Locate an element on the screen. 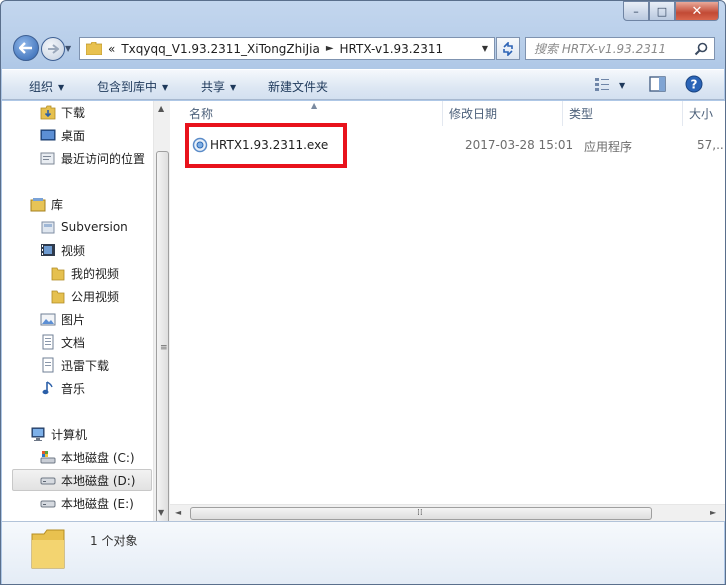 This screenshot has width=726, height=585. nav-item-libraries: 库 is located at coordinates (46, 204).